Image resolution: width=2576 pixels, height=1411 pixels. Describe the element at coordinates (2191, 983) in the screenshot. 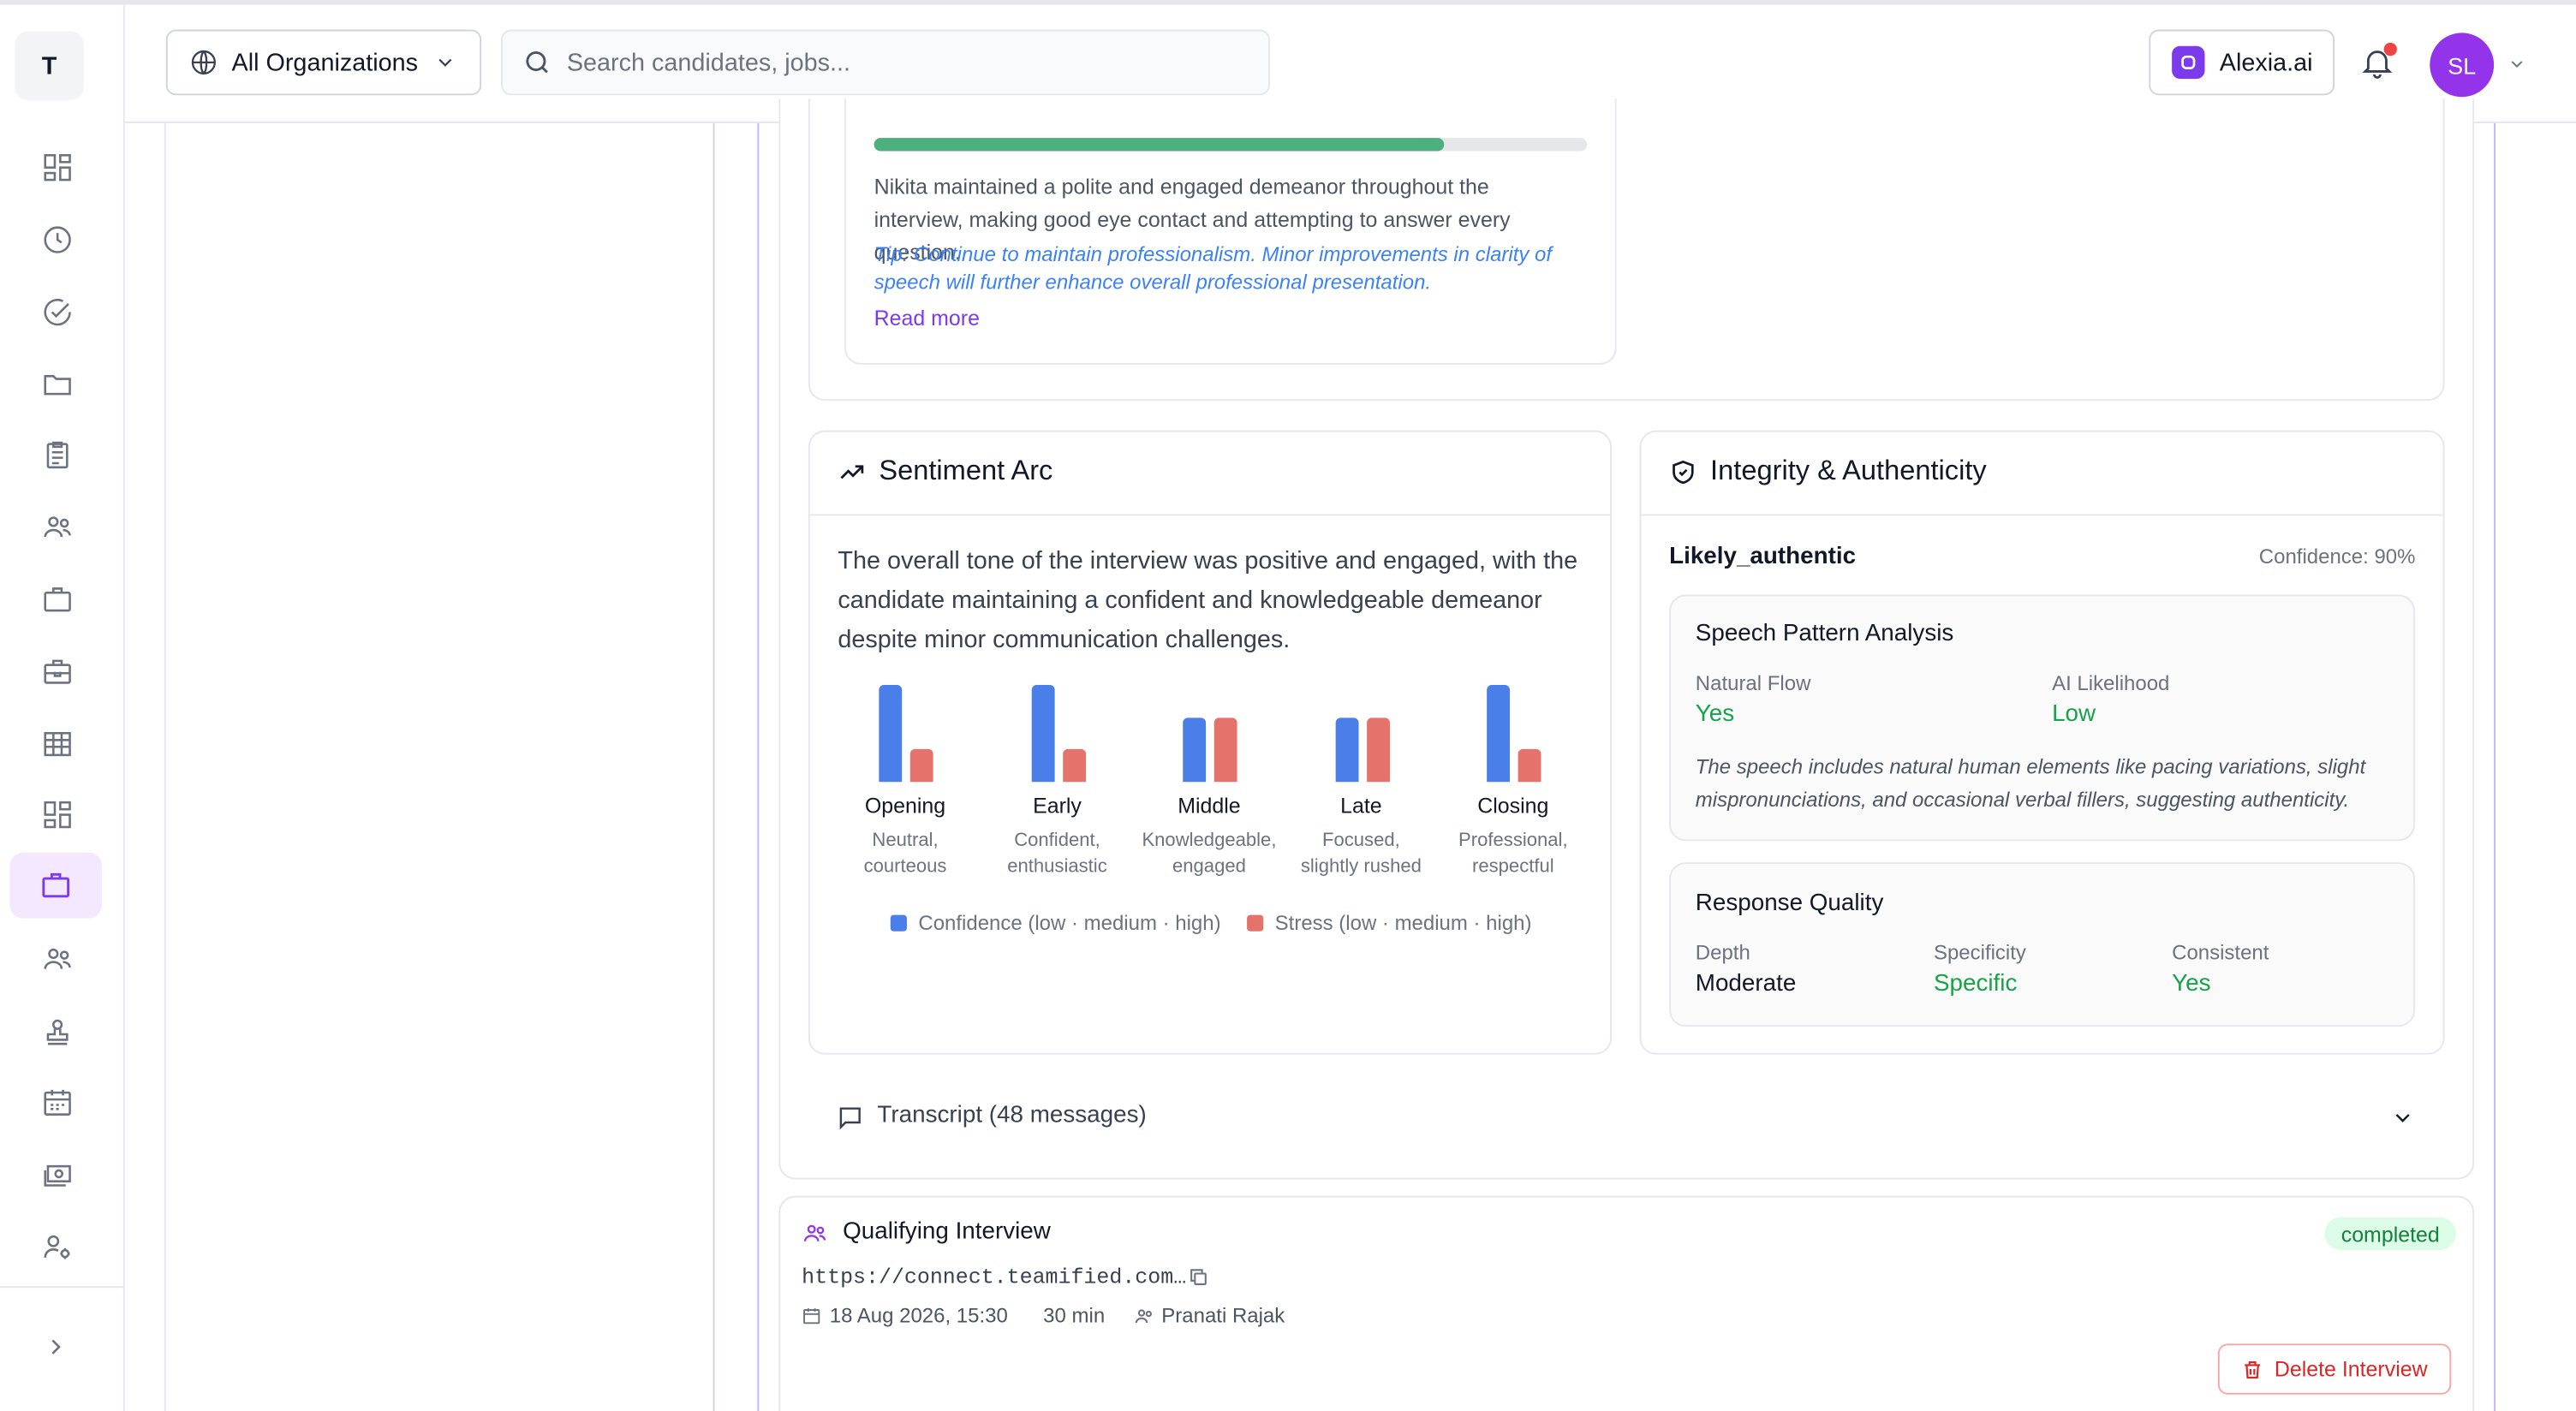

I see `consistent-value: Yes` at that location.